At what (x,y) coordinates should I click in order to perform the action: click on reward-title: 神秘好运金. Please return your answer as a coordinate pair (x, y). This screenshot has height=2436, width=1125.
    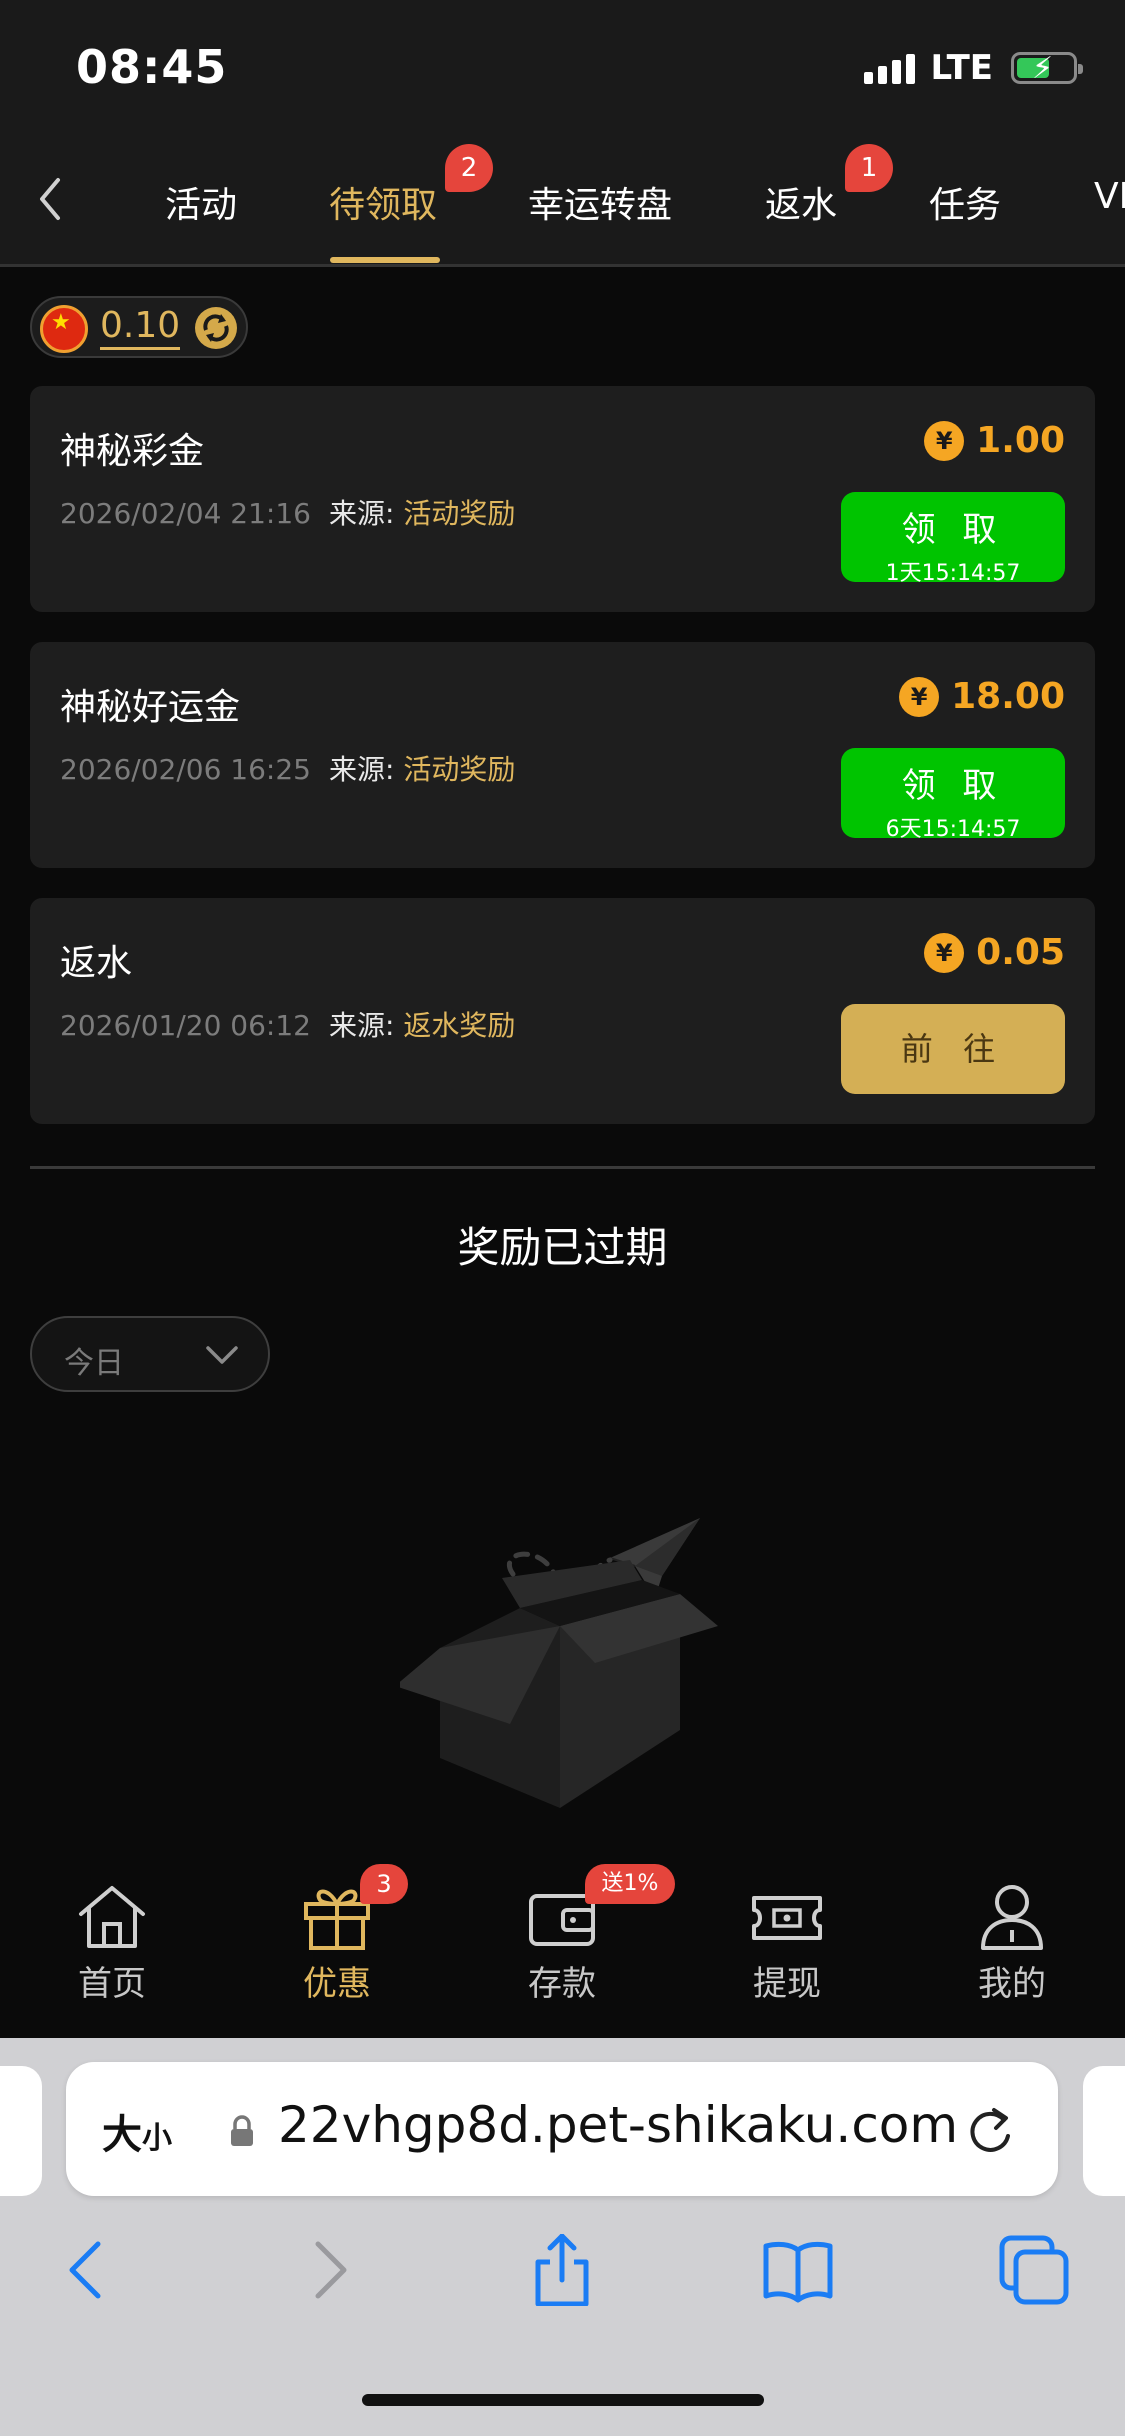
    Looking at the image, I should click on (150, 707).